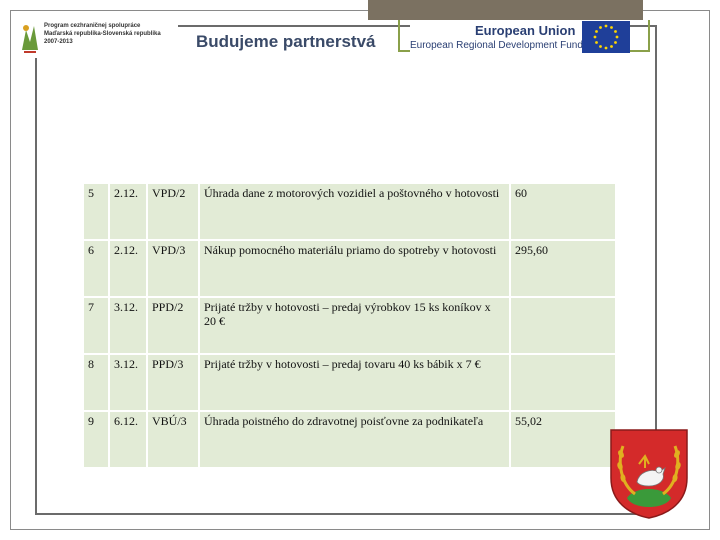  I want to click on slogan: Budujeme partnerstvá, so click(286, 41).